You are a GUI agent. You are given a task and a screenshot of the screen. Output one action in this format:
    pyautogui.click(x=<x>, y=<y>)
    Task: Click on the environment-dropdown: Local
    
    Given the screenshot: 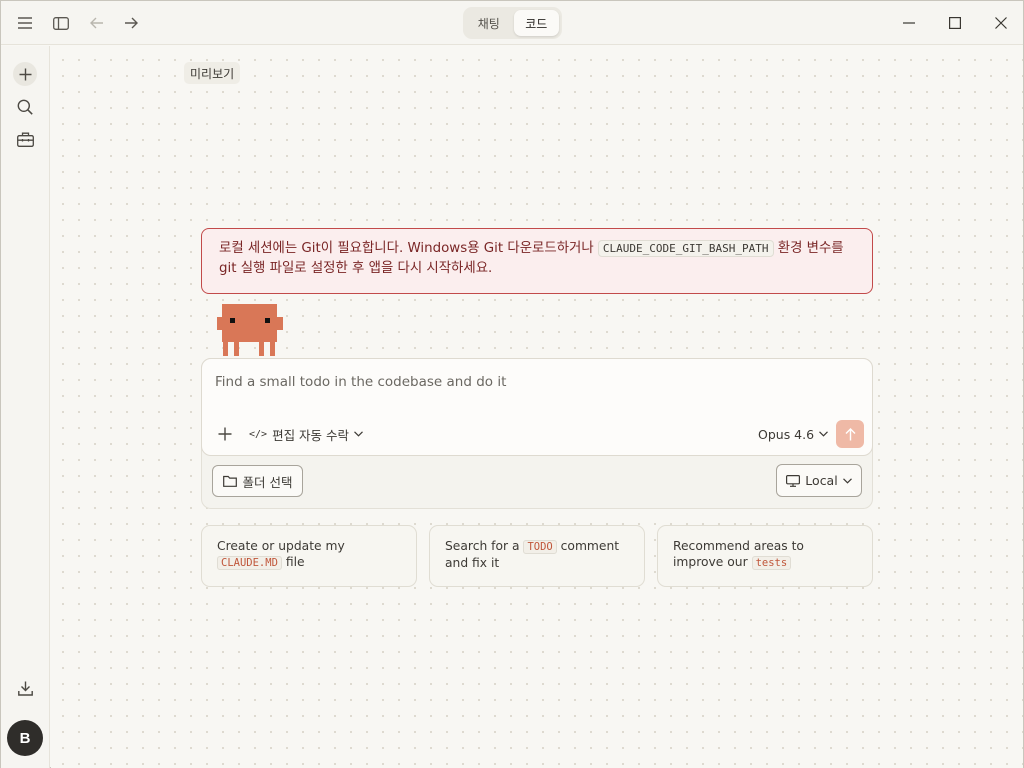 What is the action you would take?
    pyautogui.click(x=819, y=480)
    